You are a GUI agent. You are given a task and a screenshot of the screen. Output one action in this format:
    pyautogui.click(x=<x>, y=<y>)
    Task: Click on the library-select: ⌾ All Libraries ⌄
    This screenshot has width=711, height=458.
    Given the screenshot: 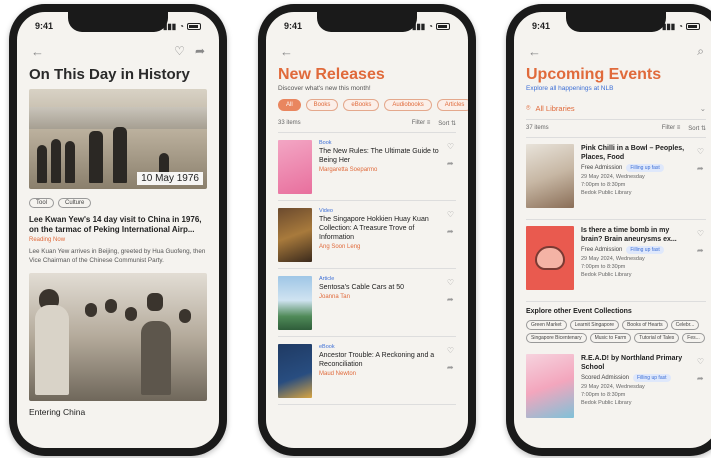 What is the action you would take?
    pyautogui.click(x=616, y=109)
    